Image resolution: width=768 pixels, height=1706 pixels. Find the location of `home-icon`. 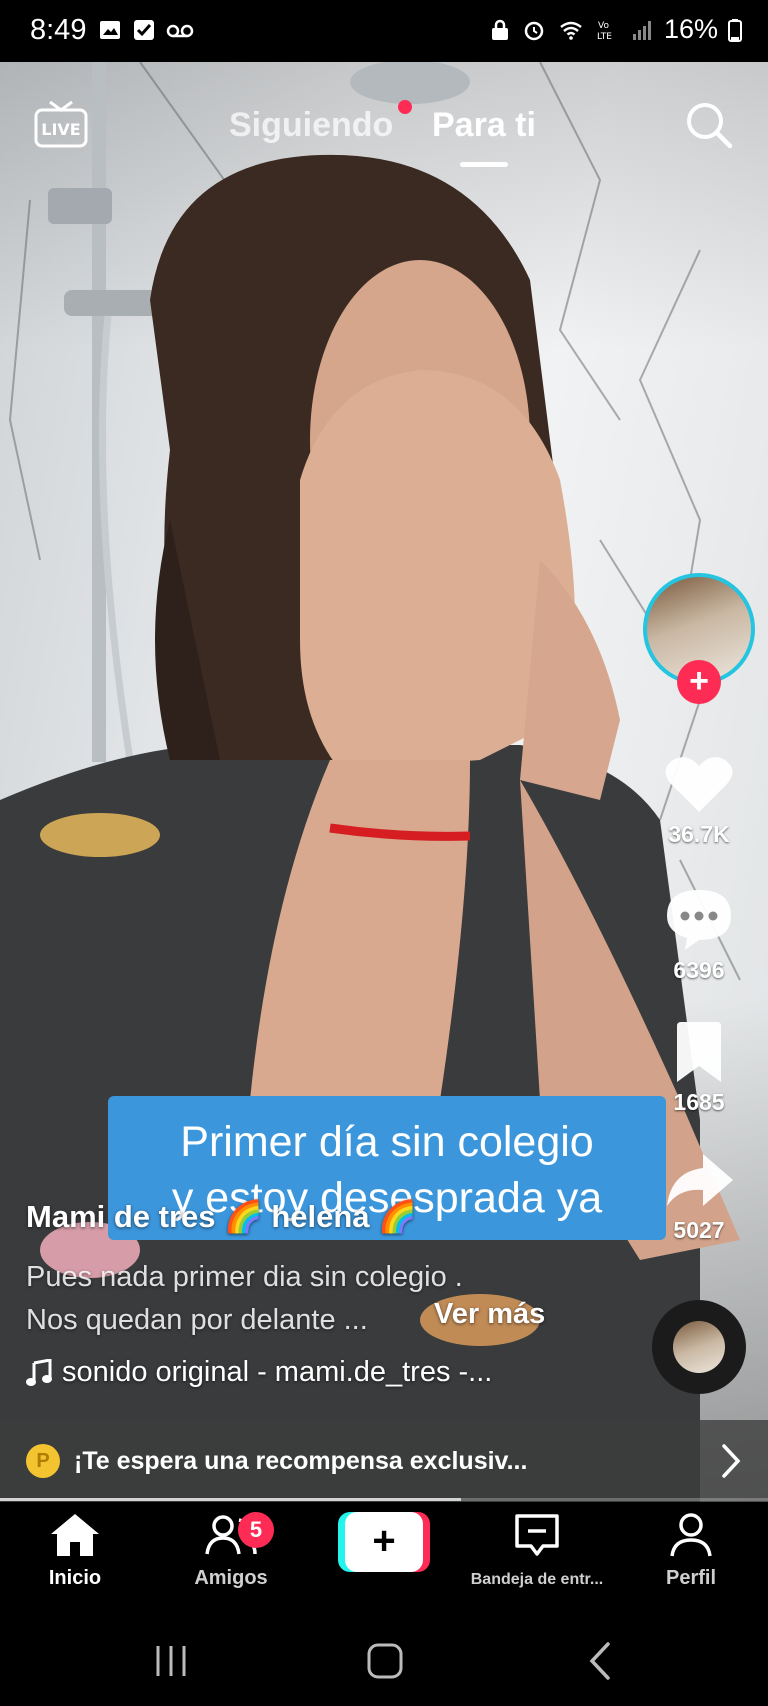

home-icon is located at coordinates (75, 1535).